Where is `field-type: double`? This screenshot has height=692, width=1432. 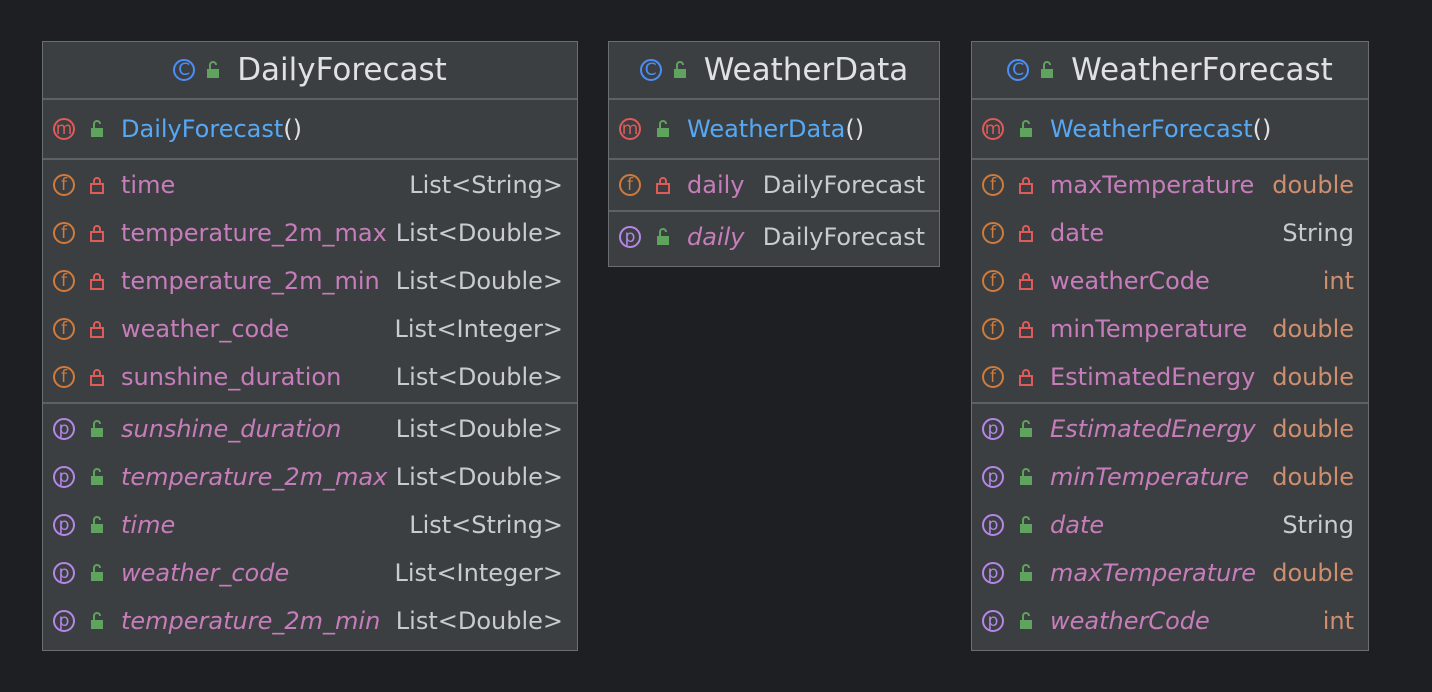
field-type: double is located at coordinates (1313, 185).